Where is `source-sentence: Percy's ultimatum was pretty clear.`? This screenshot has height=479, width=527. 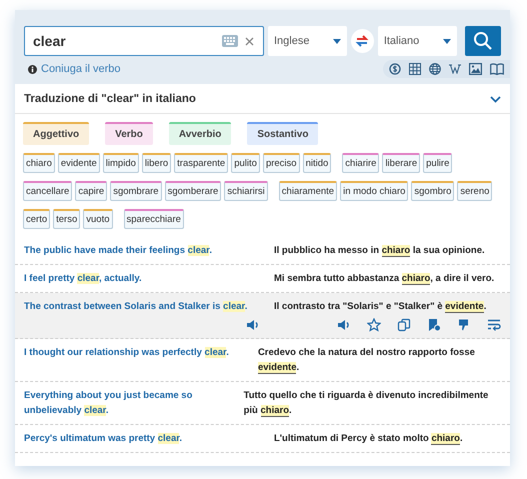 source-sentence: Percy's ultimatum was pretty clear. is located at coordinates (103, 439).